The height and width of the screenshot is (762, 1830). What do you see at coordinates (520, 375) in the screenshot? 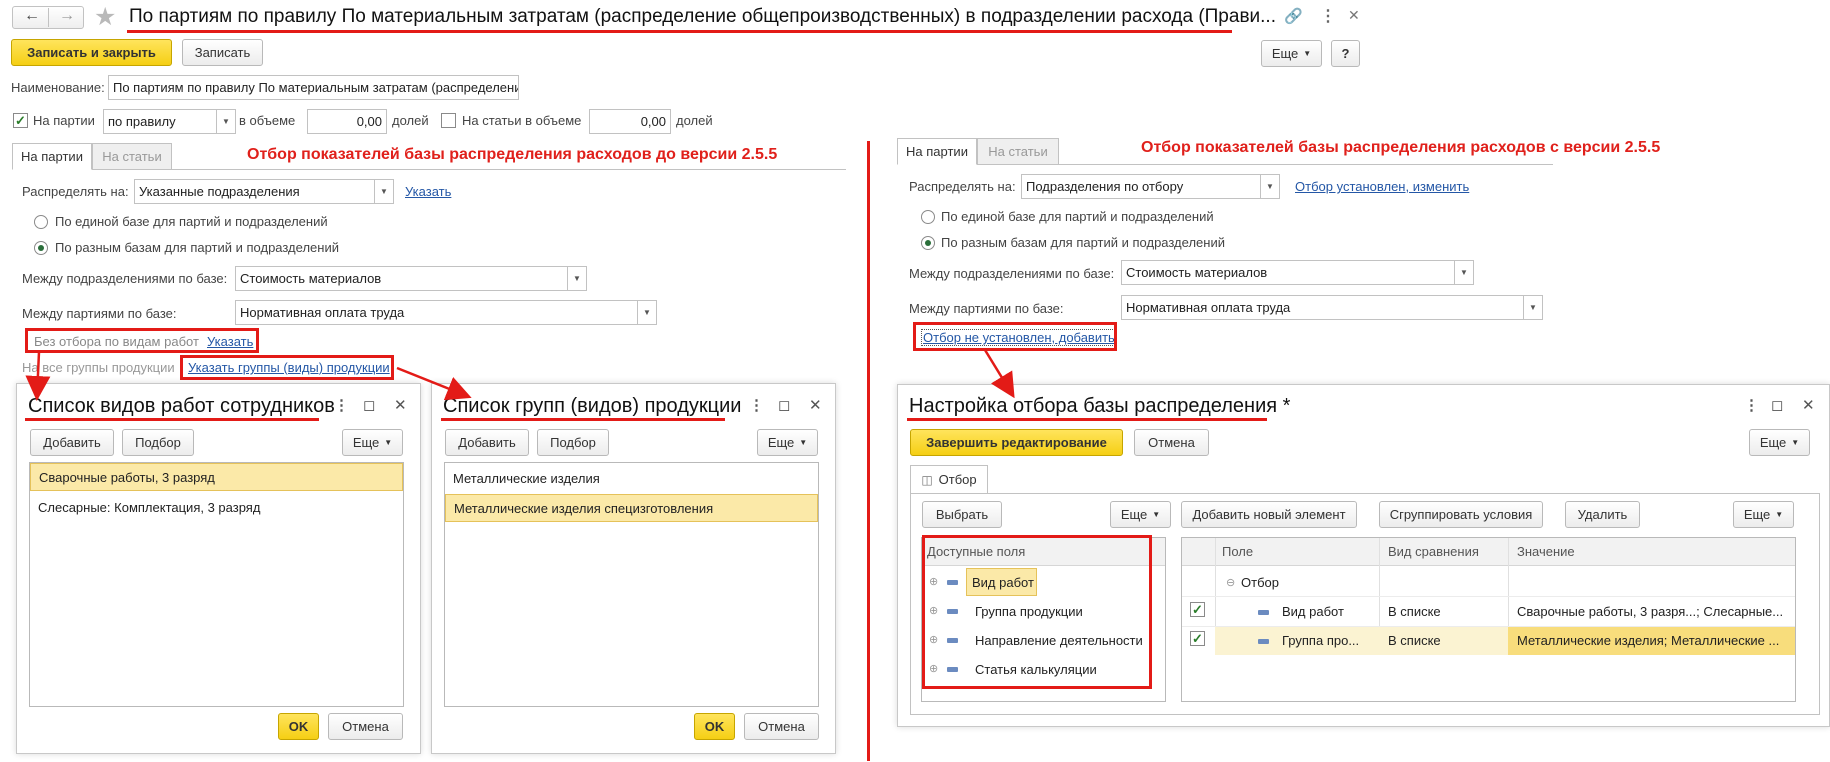
I see `annotation-arrows` at bounding box center [520, 375].